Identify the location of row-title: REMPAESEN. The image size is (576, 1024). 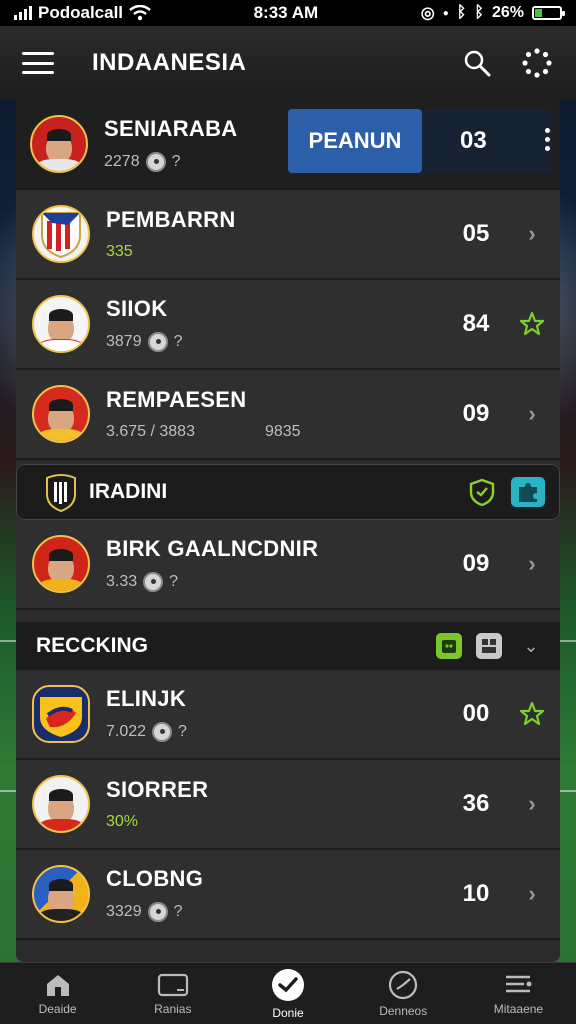
(176, 399).